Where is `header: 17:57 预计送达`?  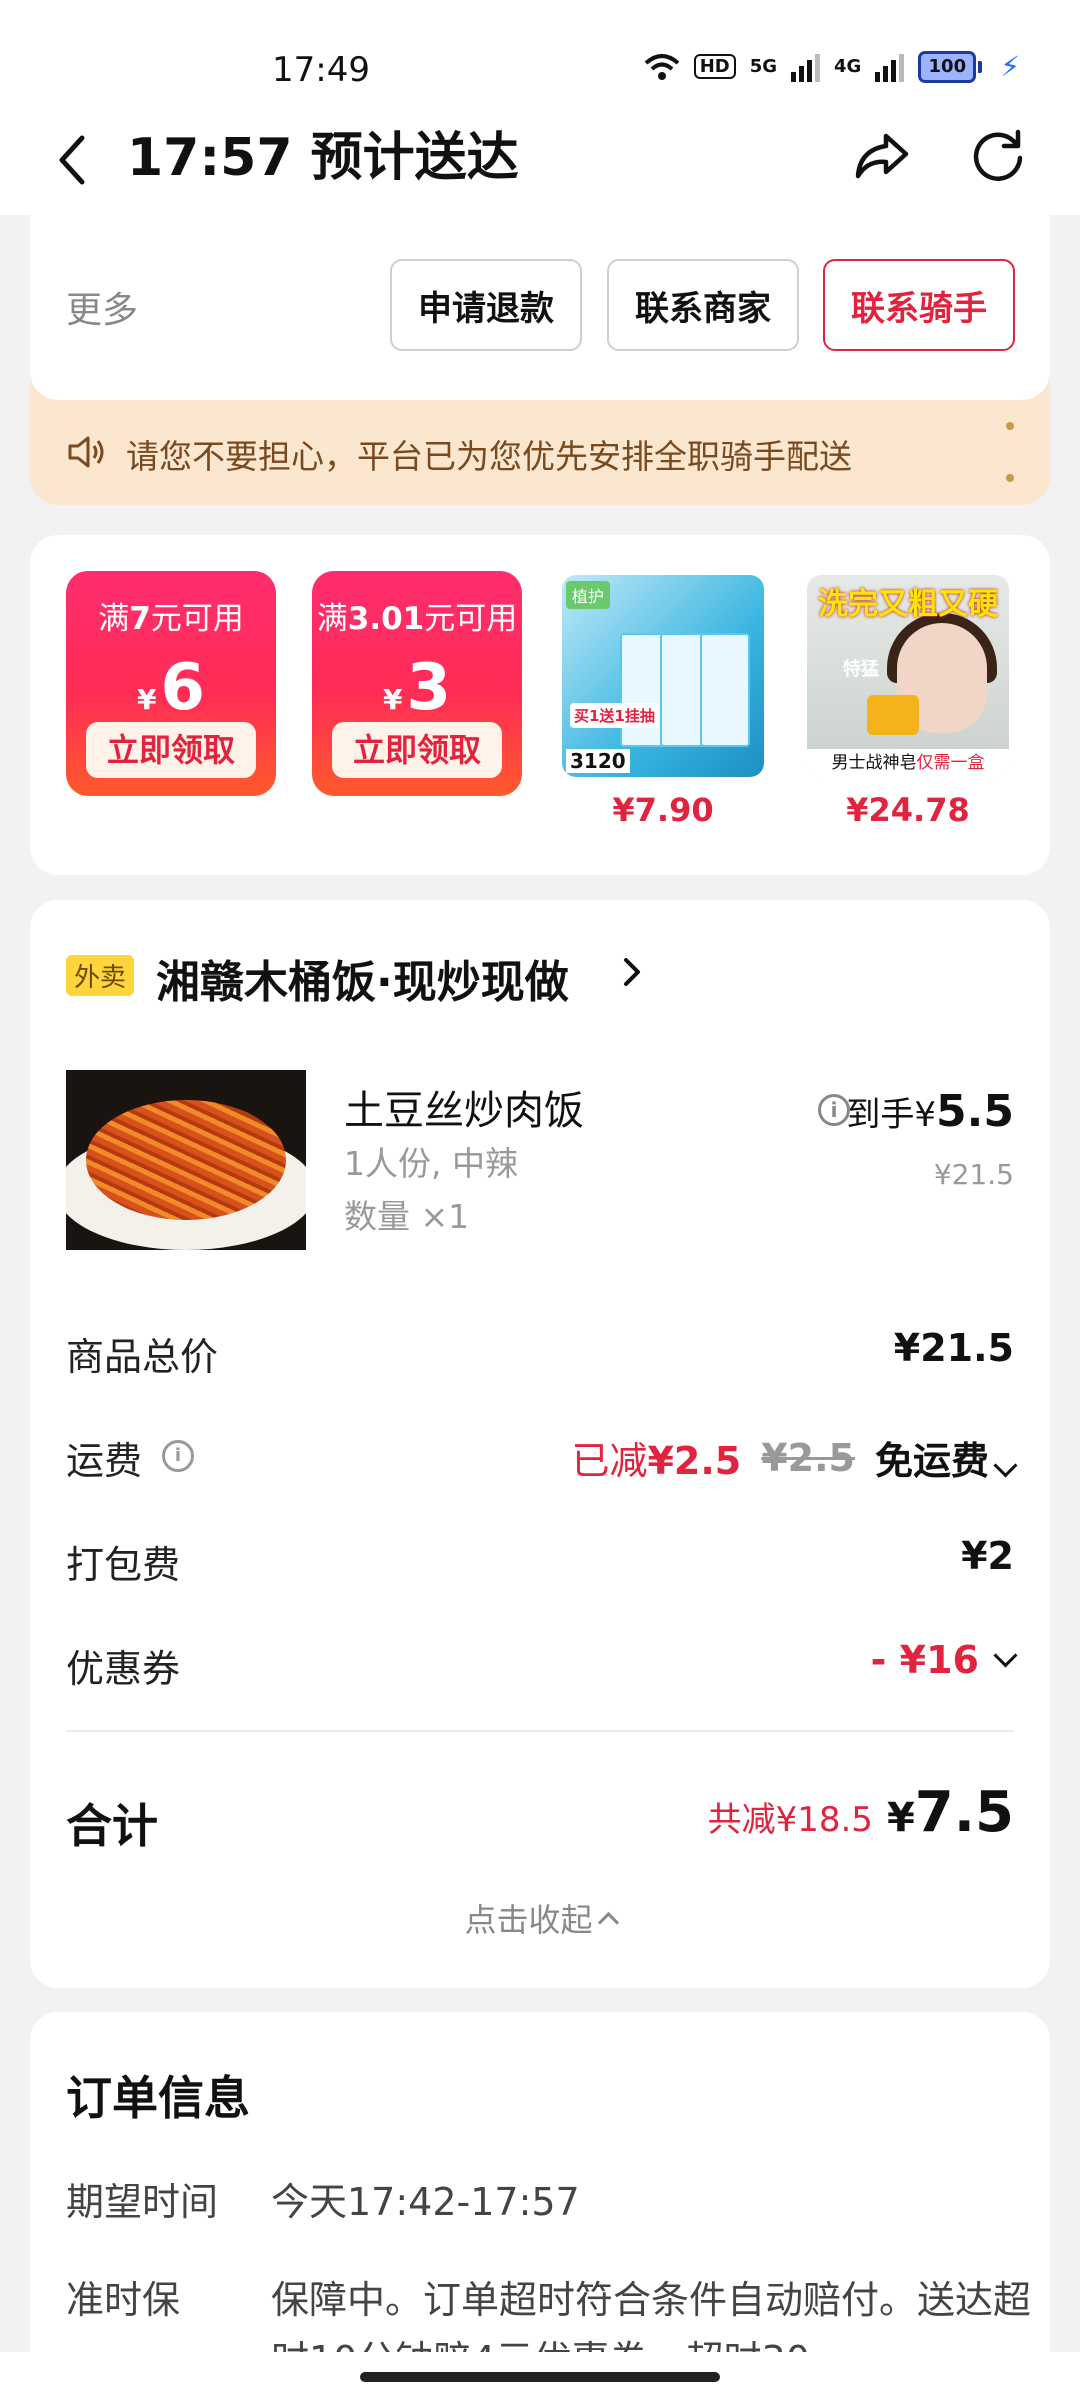 header: 17:57 预计送达 is located at coordinates (540, 162).